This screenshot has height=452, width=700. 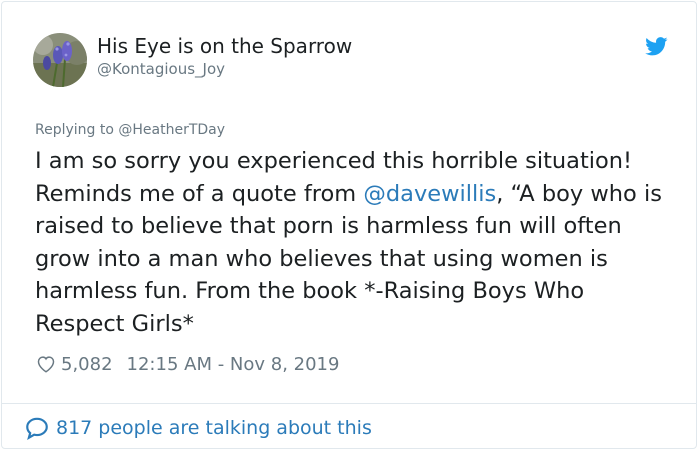 I want to click on tweet-mention-link: @davewillis, so click(x=429, y=194).